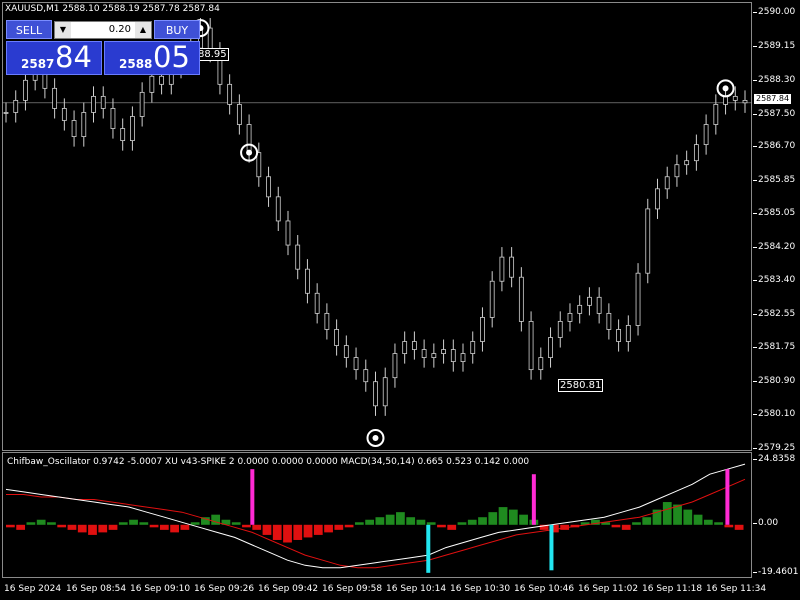 The image size is (800, 600). What do you see at coordinates (774, 459) in the screenshot?
I see `osc-tick: 24.8358` at bounding box center [774, 459].